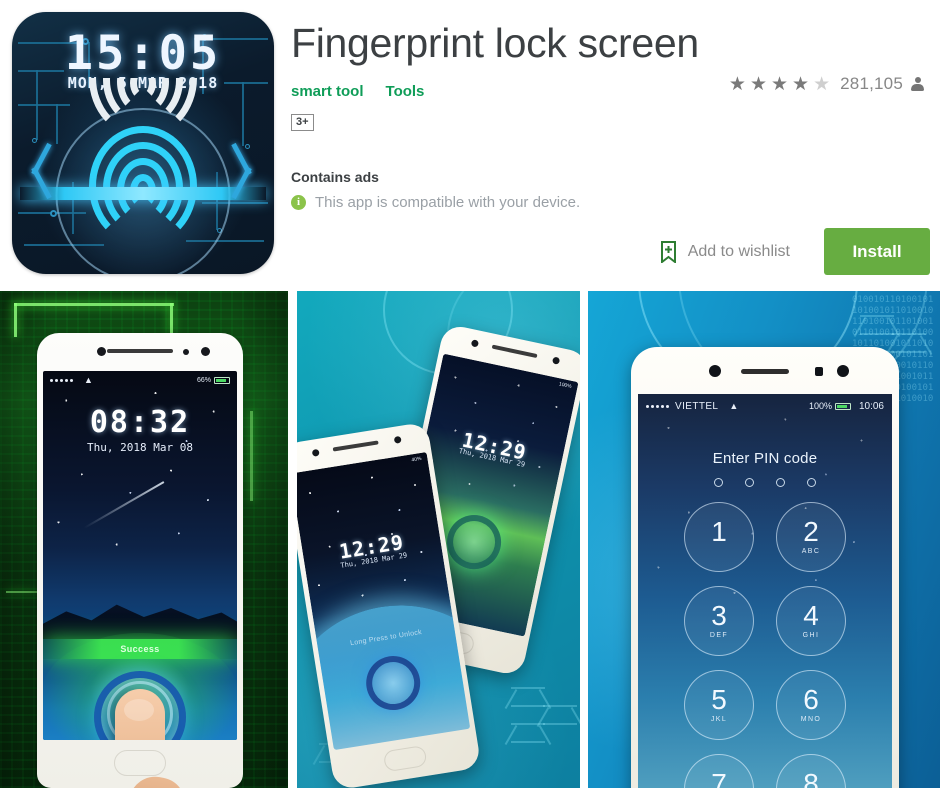 The image size is (940, 788). Describe the element at coordinates (737, 84) in the screenshot. I see `star-icon-1: ★` at that location.